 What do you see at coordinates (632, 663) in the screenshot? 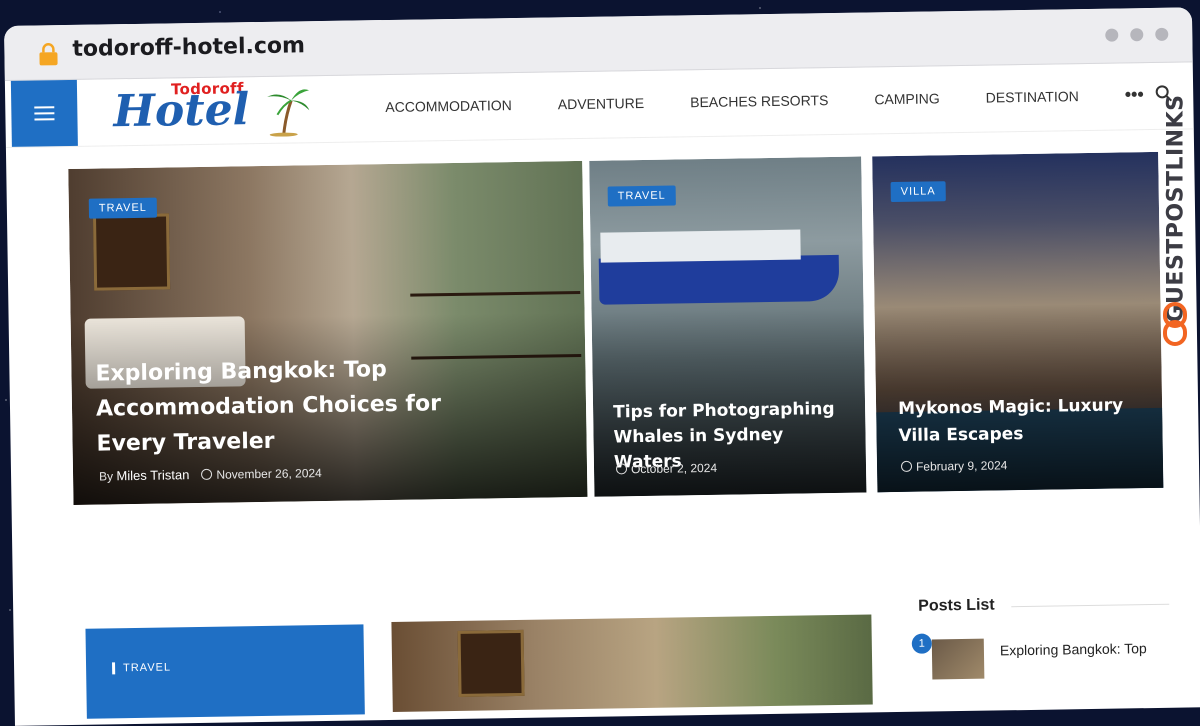
I see `featured-post-image` at bounding box center [632, 663].